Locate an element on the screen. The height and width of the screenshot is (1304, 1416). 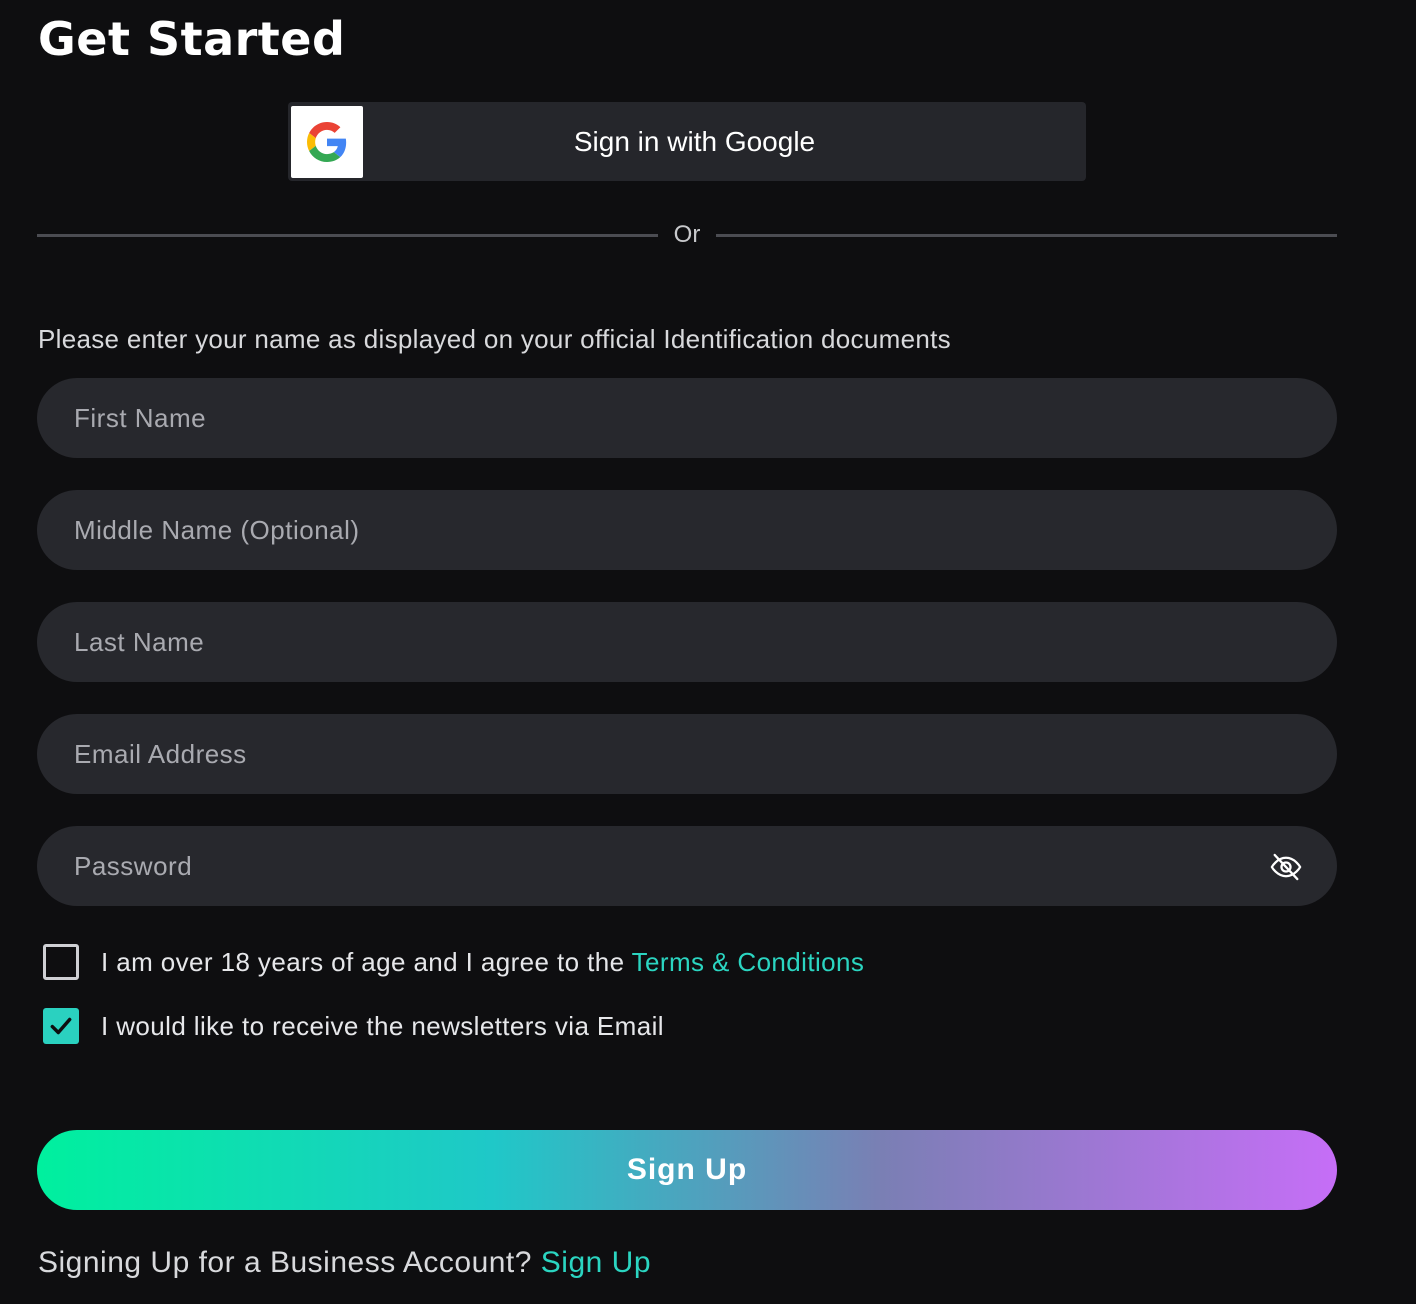
password-input is located at coordinates (704, 866).